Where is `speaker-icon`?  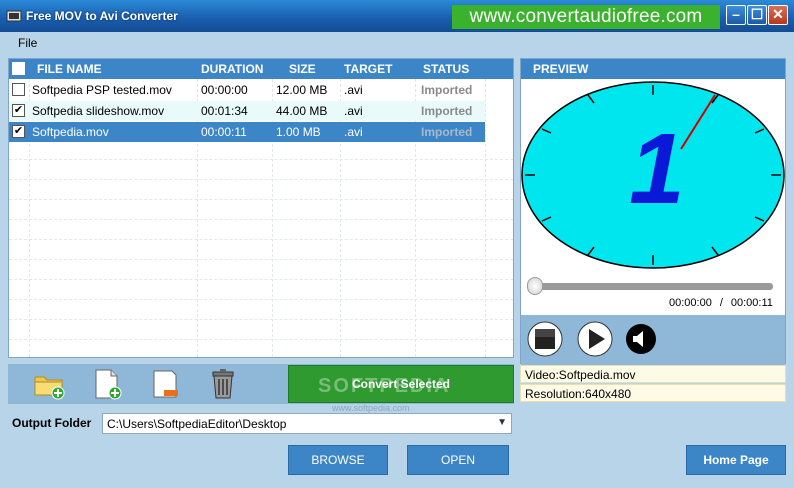 speaker-icon is located at coordinates (641, 339).